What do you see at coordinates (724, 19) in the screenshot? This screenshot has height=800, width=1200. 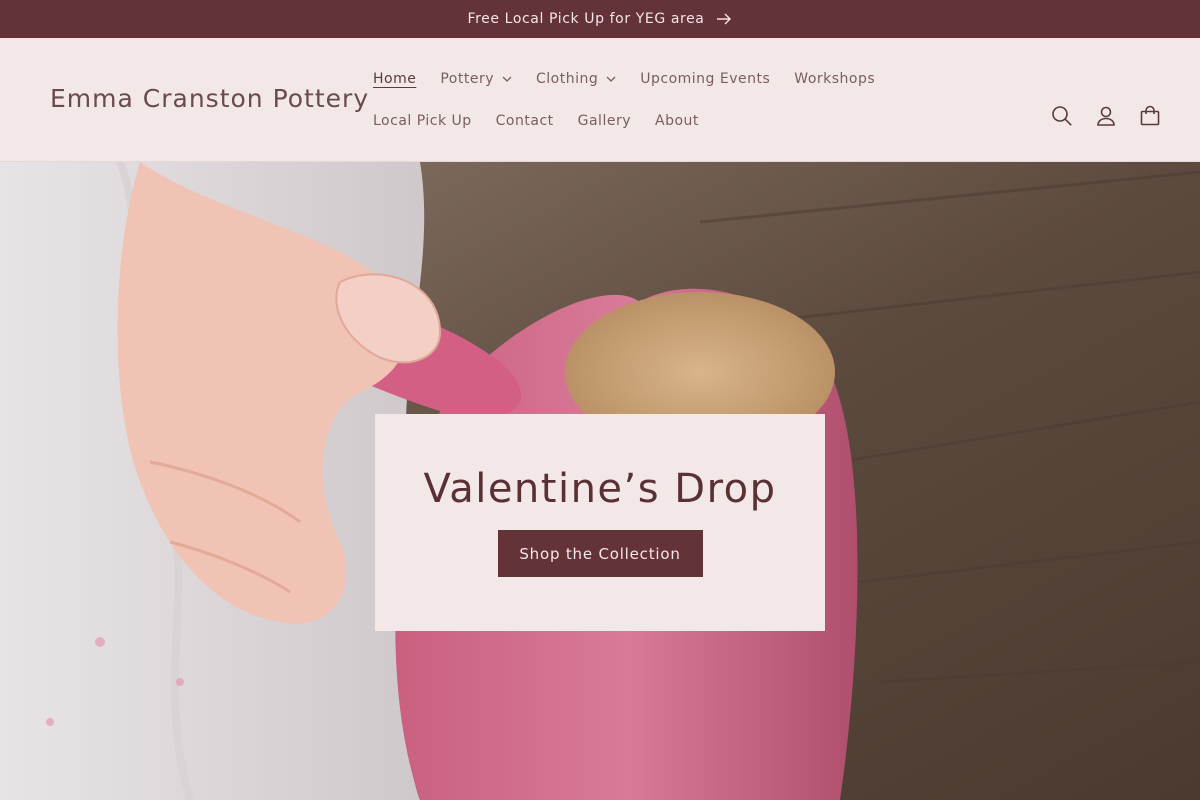 I see `arrow-right-icon` at bounding box center [724, 19].